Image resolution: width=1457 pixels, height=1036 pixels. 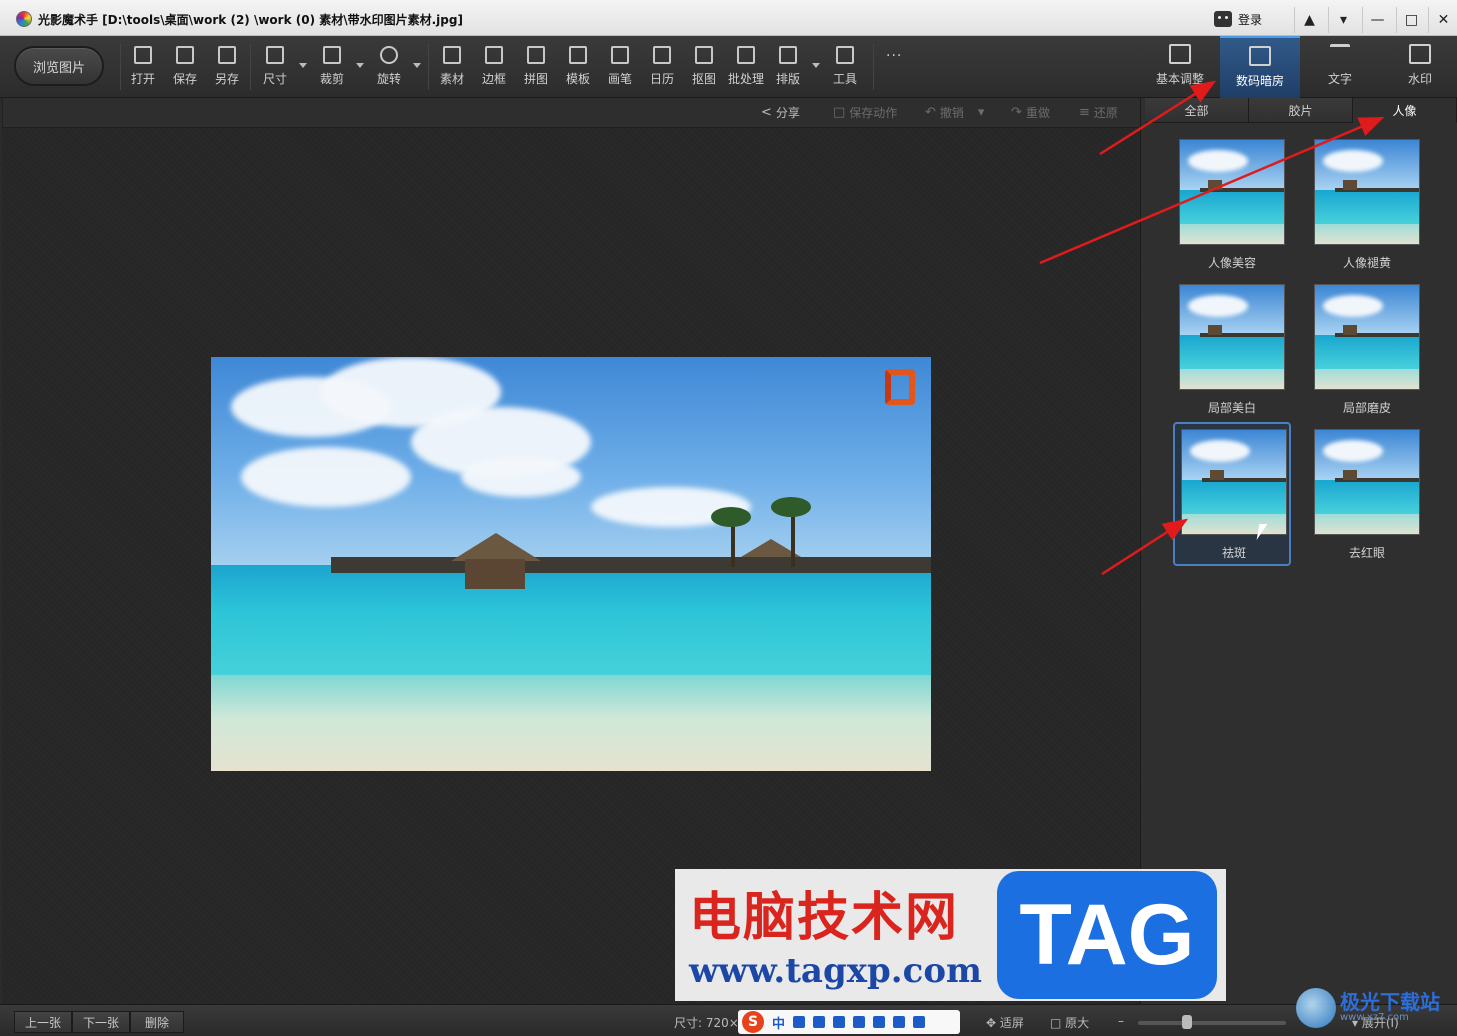 What do you see at coordinates (1180, 67) in the screenshot?
I see `tab-basic-adjust: 基本调整` at bounding box center [1180, 67].